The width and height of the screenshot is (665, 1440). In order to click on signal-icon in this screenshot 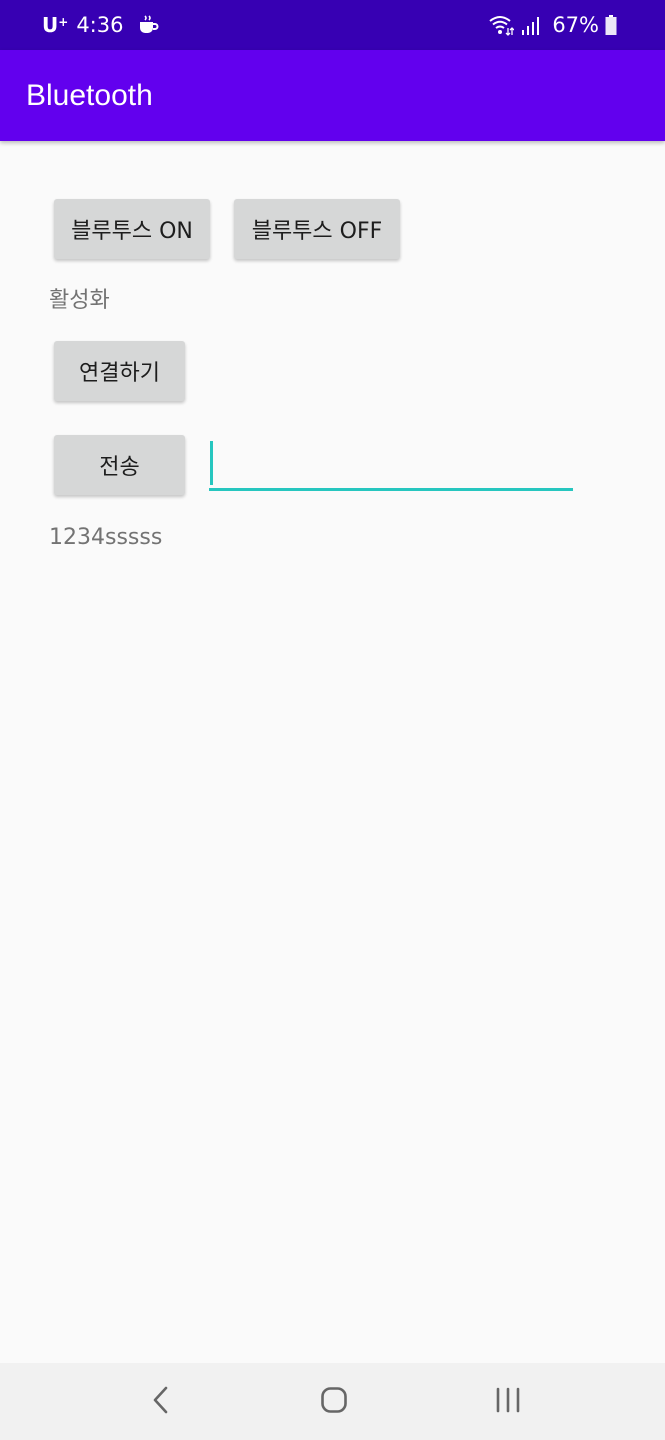, I will do `click(530, 25)`.